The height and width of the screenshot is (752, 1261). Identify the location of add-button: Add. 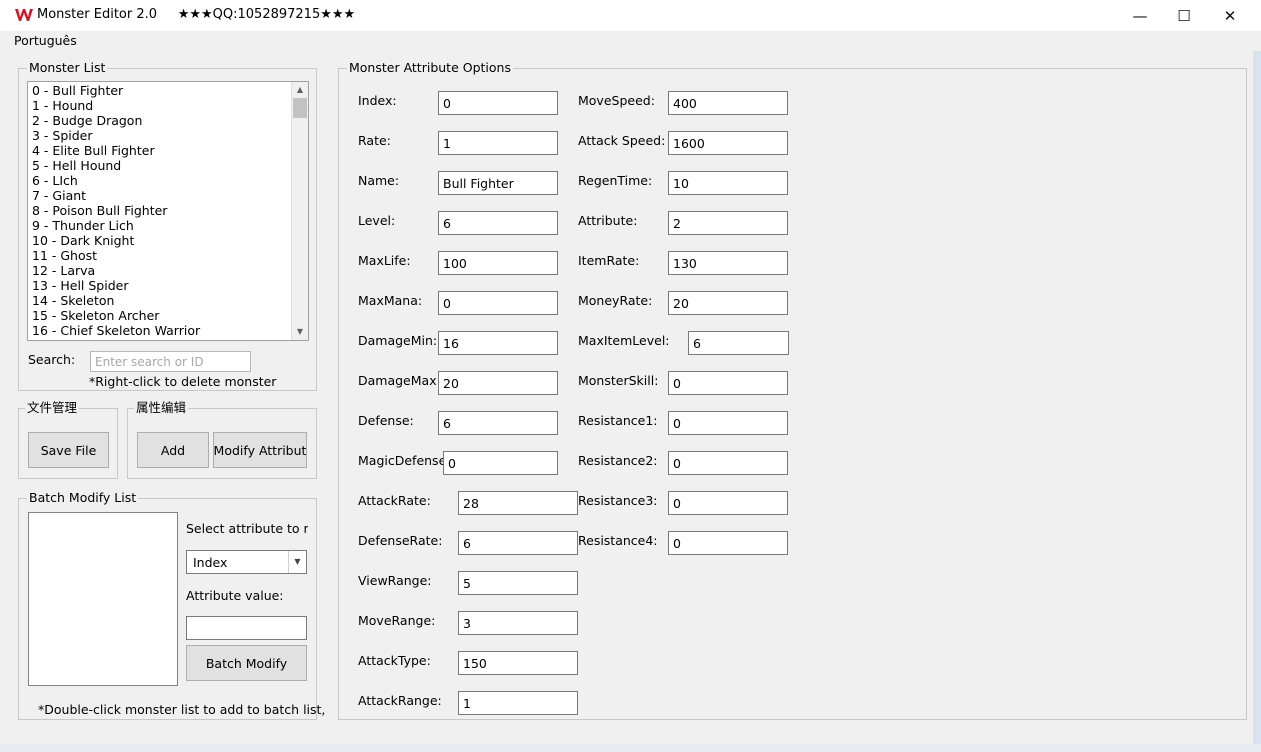
(173, 450).